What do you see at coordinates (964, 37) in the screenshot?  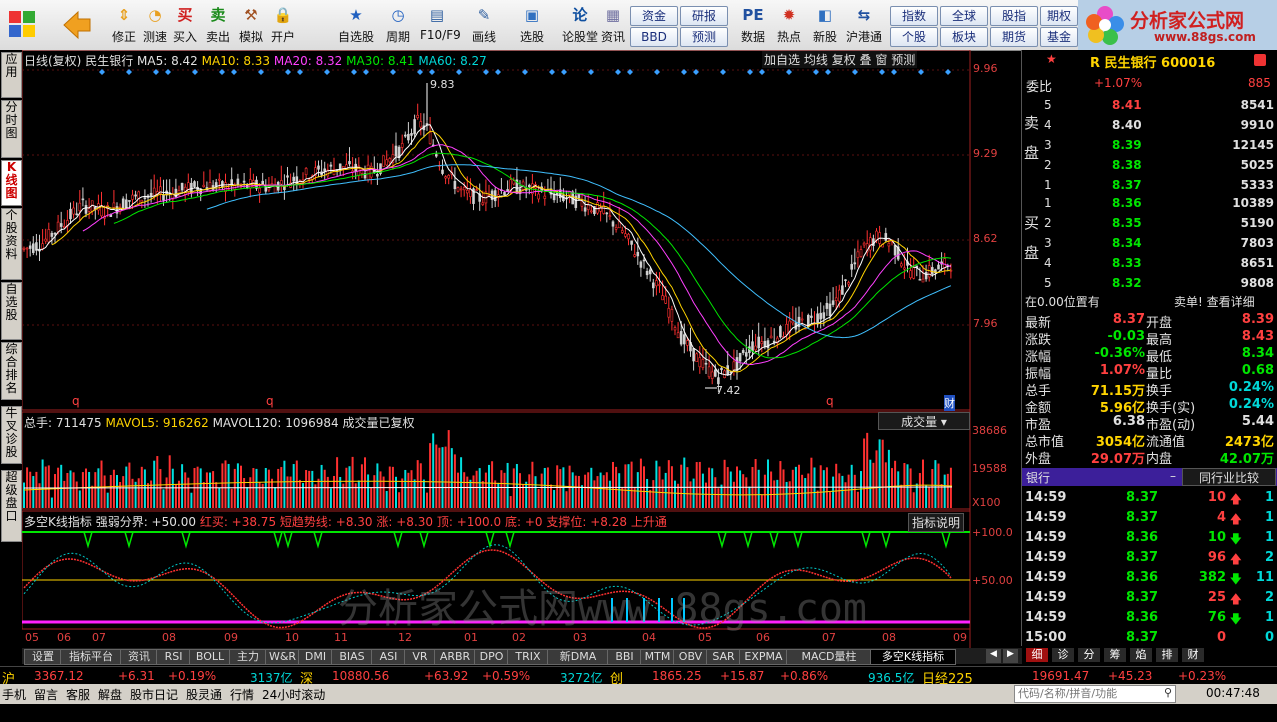 I see `sector-button: 板块` at bounding box center [964, 37].